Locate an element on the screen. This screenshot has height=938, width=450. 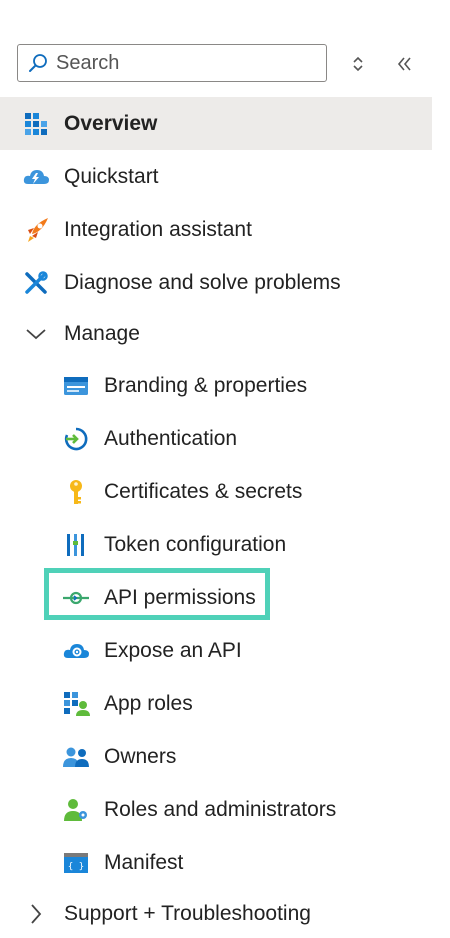
owners-people-icon is located at coordinates (76, 757).